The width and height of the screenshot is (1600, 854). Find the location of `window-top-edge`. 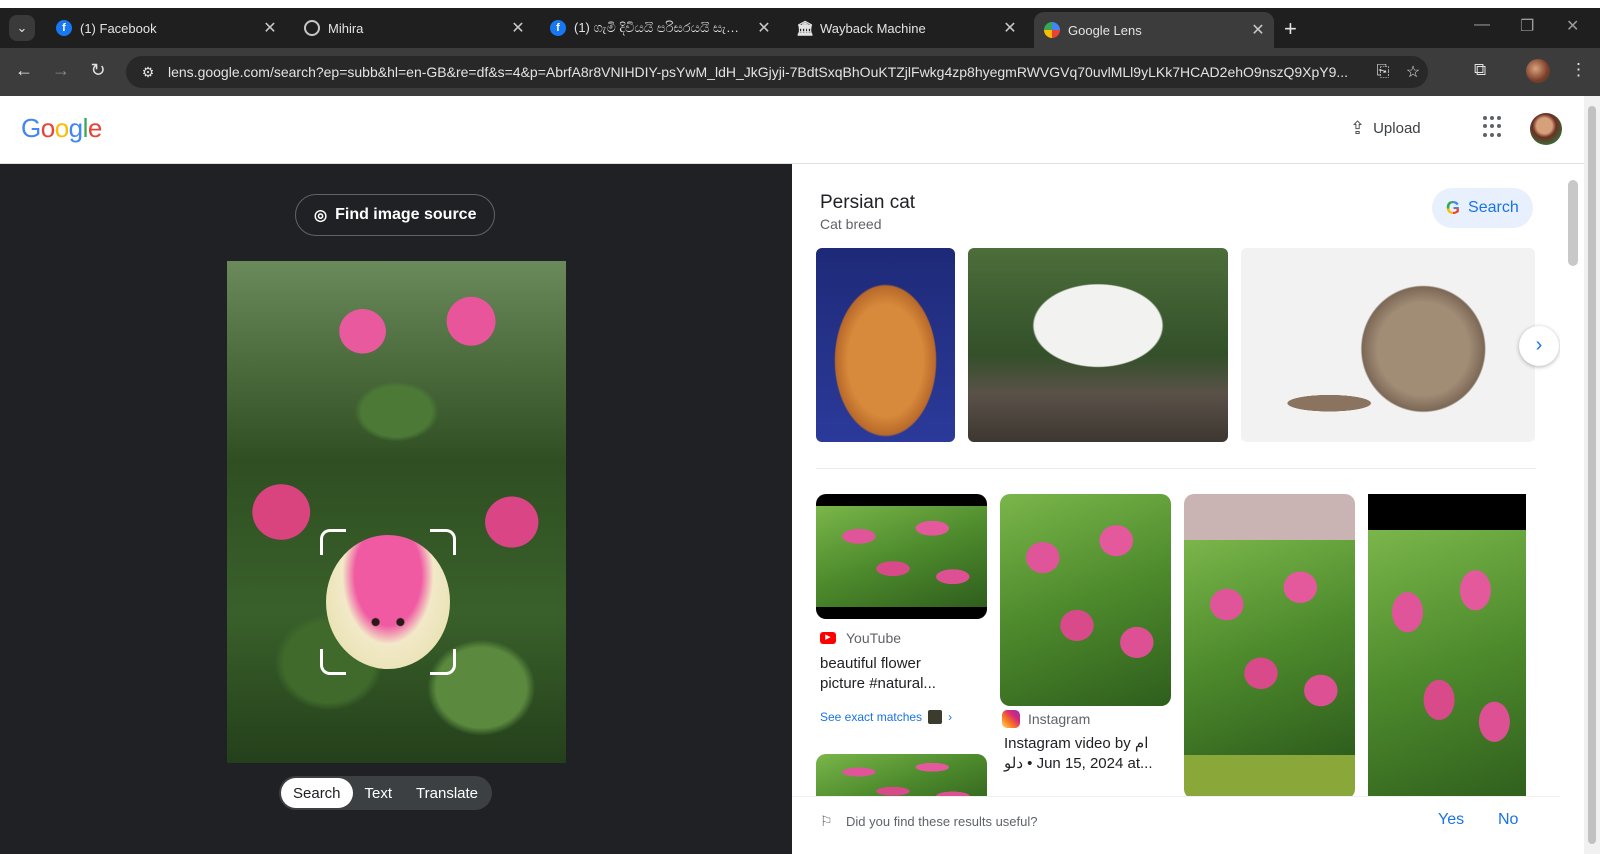

window-top-edge is located at coordinates (800, 4).